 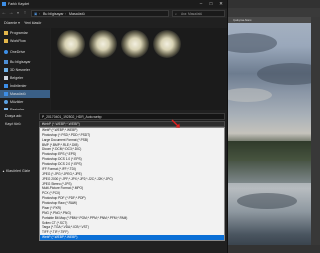 What do you see at coordinates (18, 94) in the screenshot?
I see `sidebar-item-label: Masaüstü` at bounding box center [18, 94].